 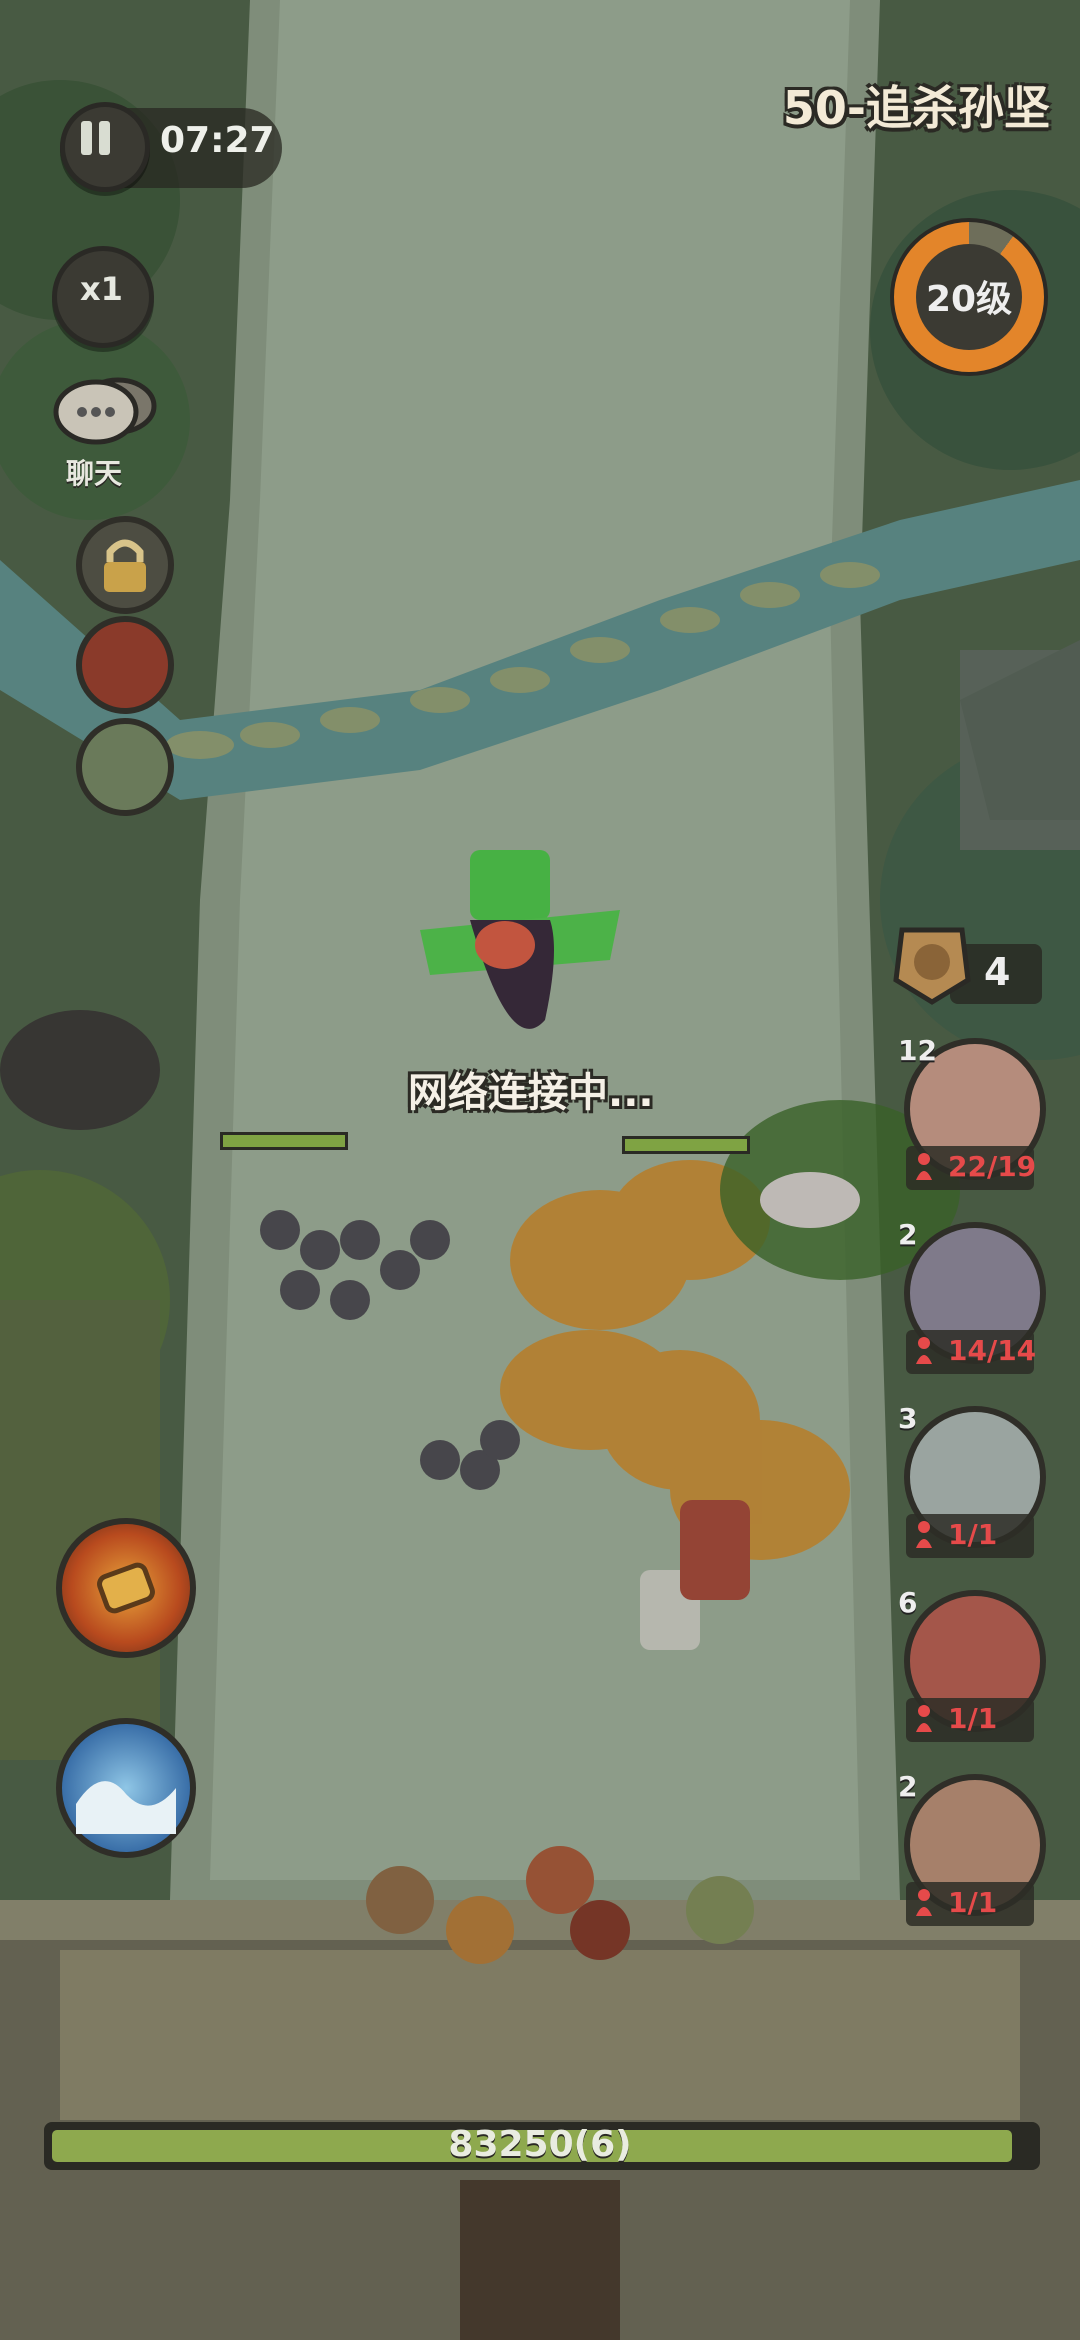 I want to click on base-health-text: 83250(6), so click(x=540, y=2144).